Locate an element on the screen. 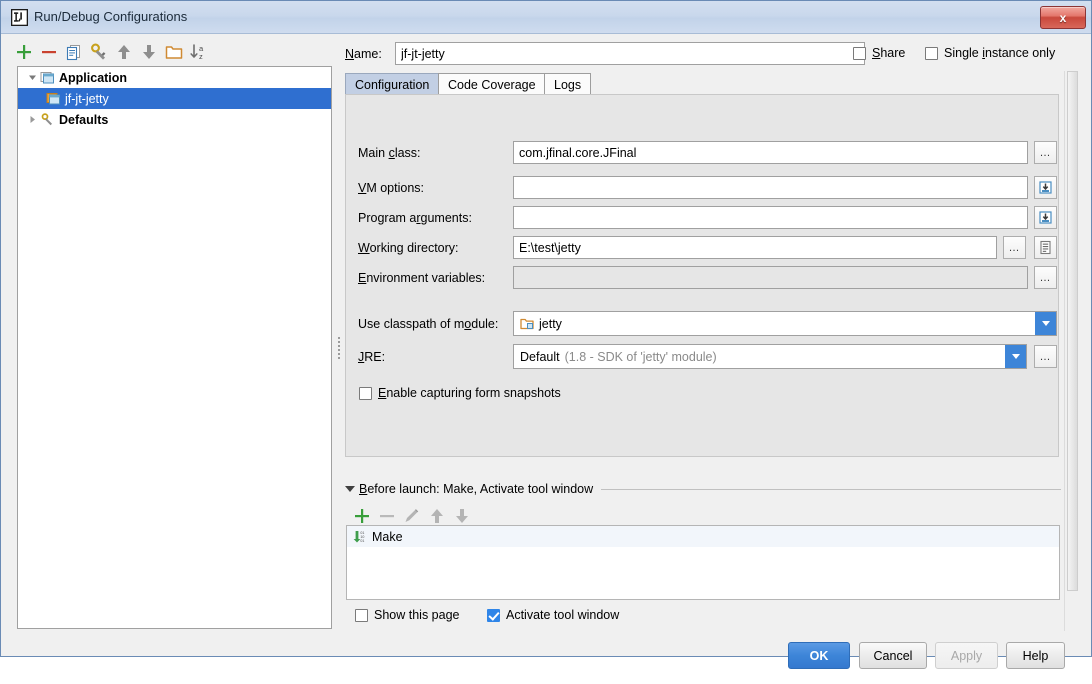  classpath-module-label: Use classpath of module: is located at coordinates (428, 324).